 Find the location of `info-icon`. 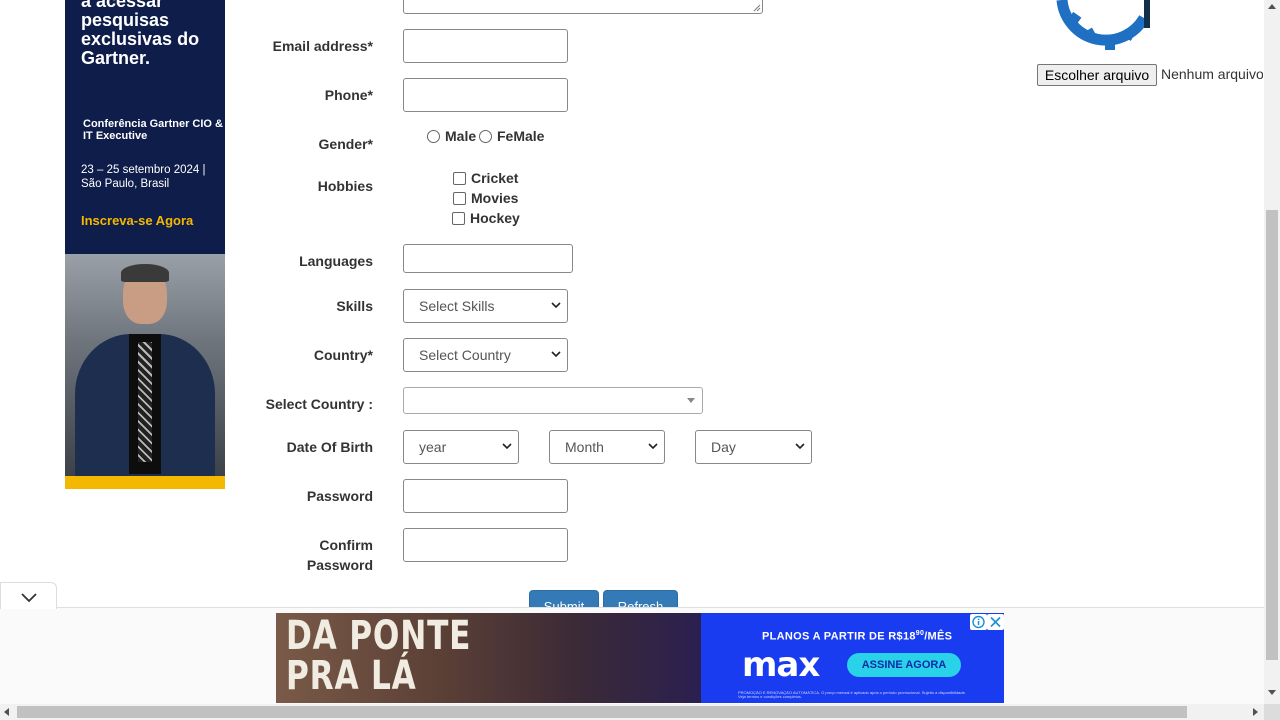

info-icon is located at coordinates (978, 622).